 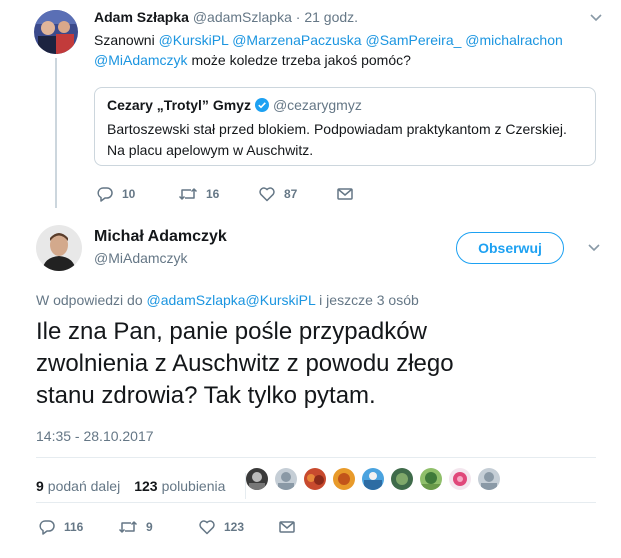 What do you see at coordinates (74, 527) in the screenshot?
I see `reply-count: 116` at bounding box center [74, 527].